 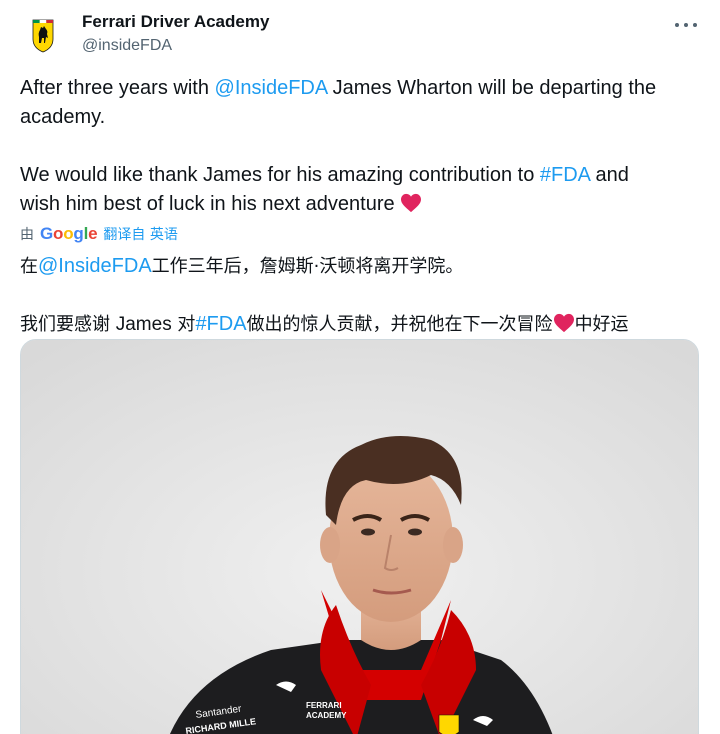 I want to click on more-options-icon, so click(x=686, y=24).